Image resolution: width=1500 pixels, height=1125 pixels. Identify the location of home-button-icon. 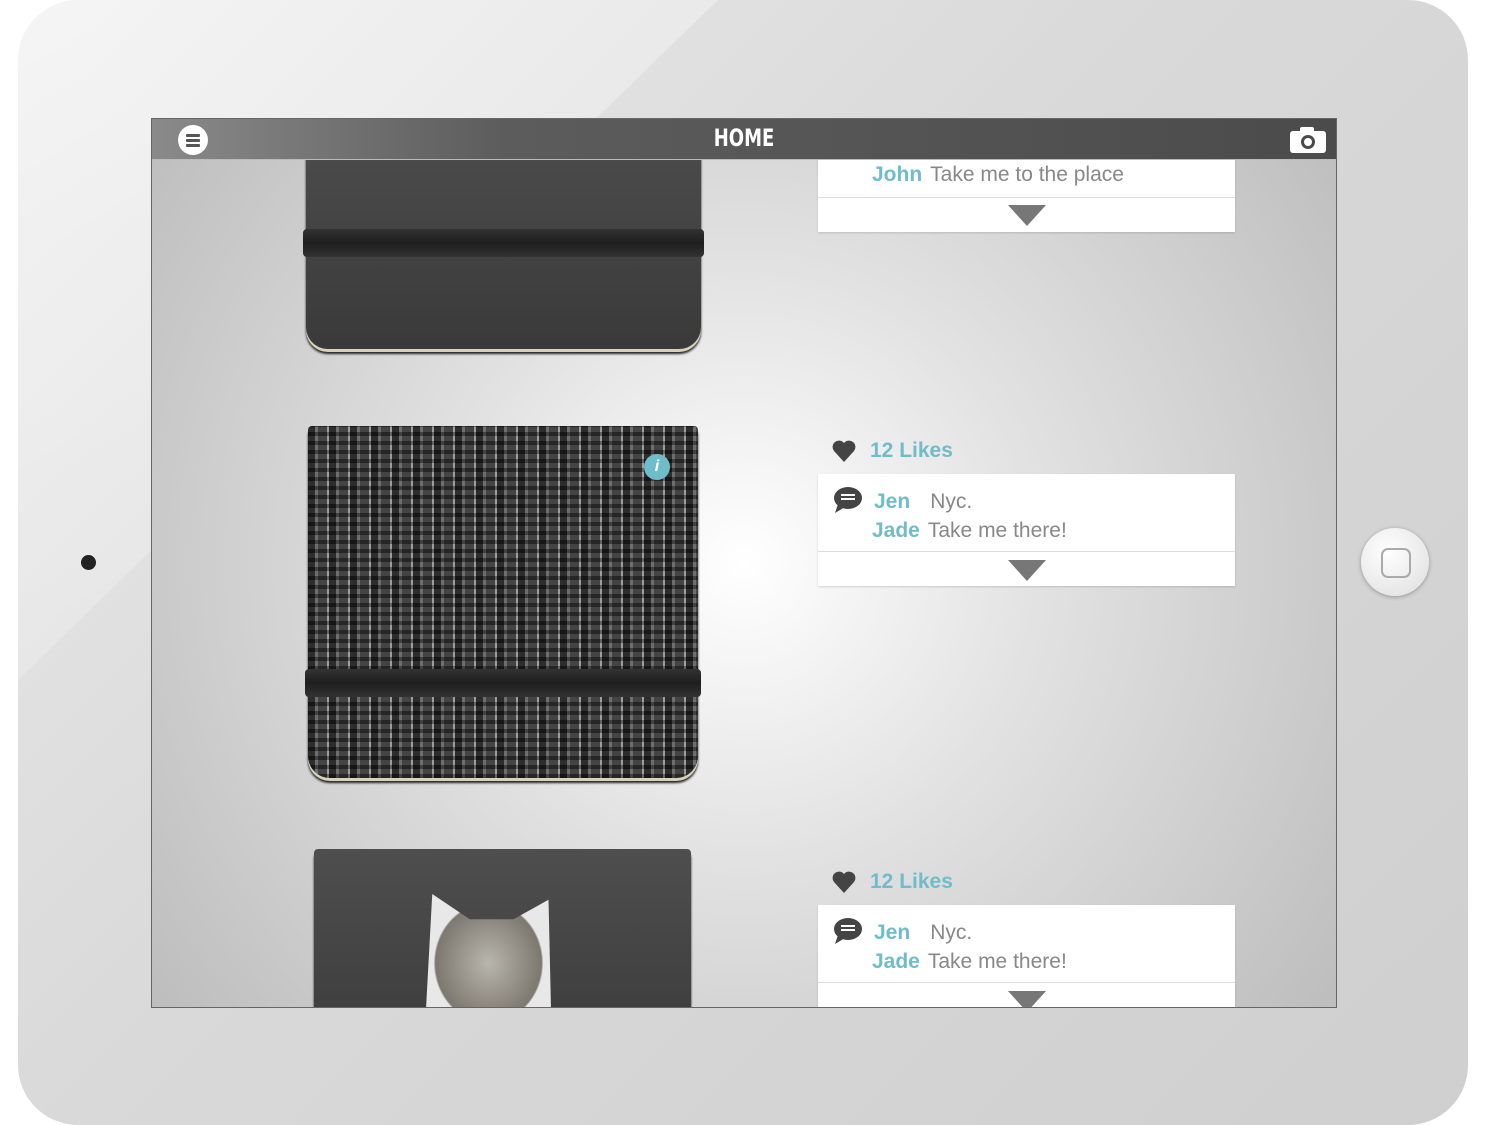
(1396, 563).